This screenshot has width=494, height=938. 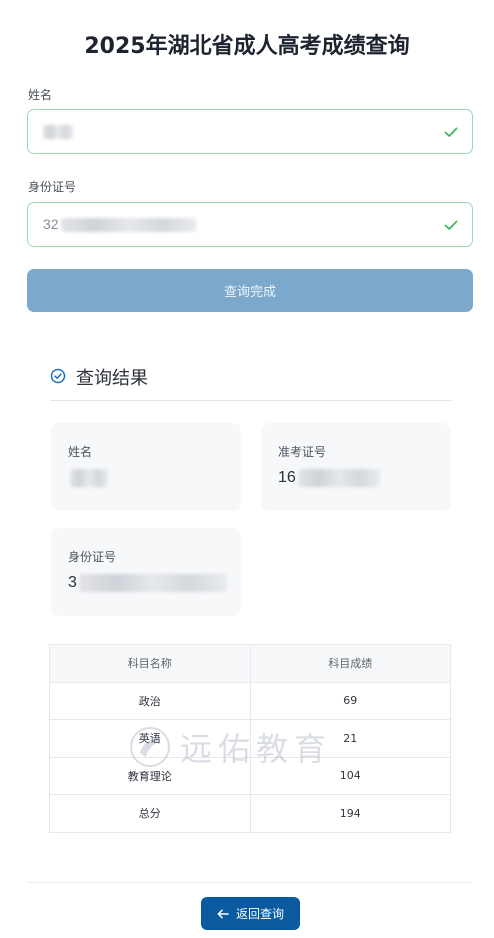 What do you see at coordinates (52, 187) in the screenshot?
I see `id-field-label: 身份证号` at bounding box center [52, 187].